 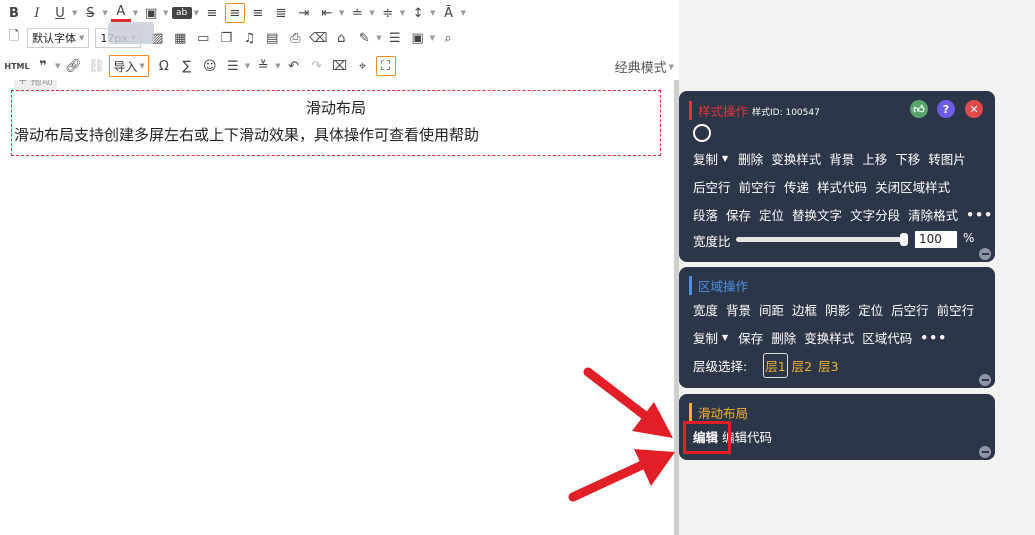 What do you see at coordinates (628, 402) in the screenshot?
I see `arrow-upper` at bounding box center [628, 402].